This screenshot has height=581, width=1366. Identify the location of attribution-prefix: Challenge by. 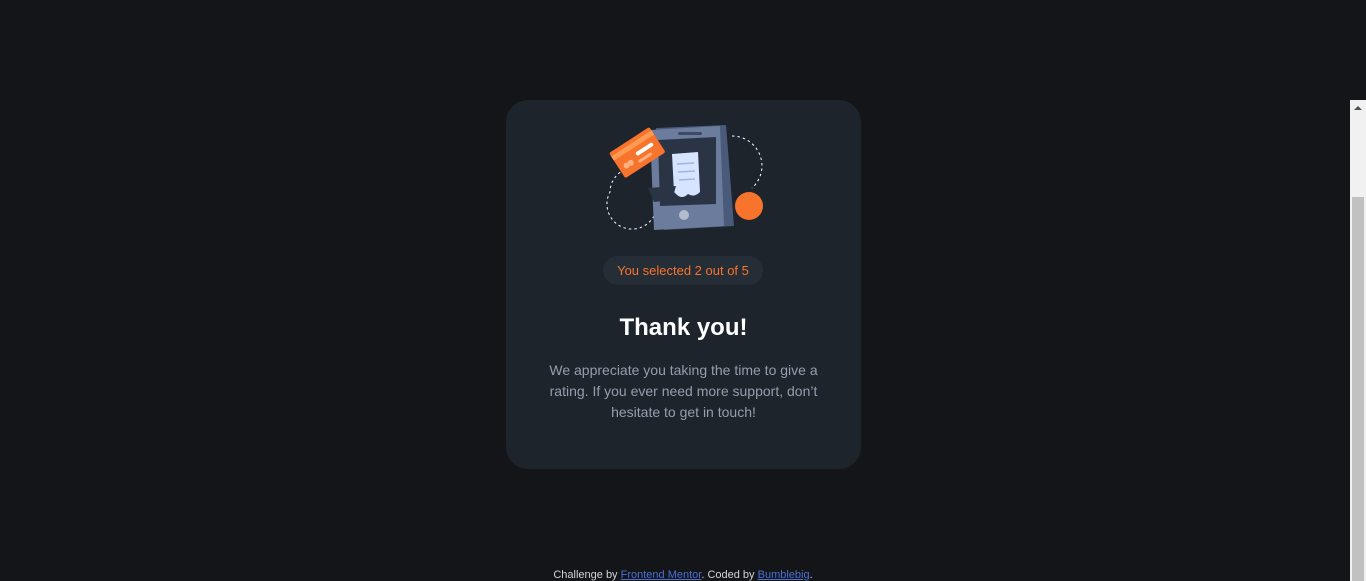
(587, 575).